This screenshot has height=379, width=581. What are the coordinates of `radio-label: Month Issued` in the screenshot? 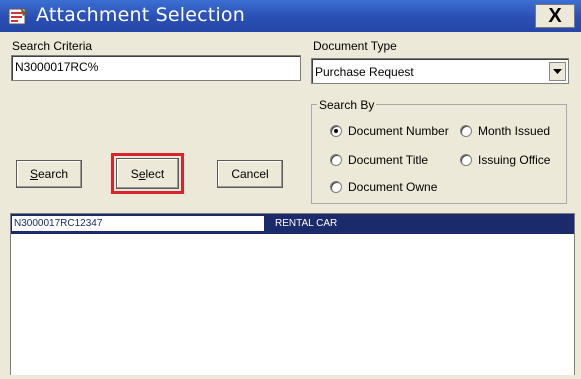 It's located at (514, 131).